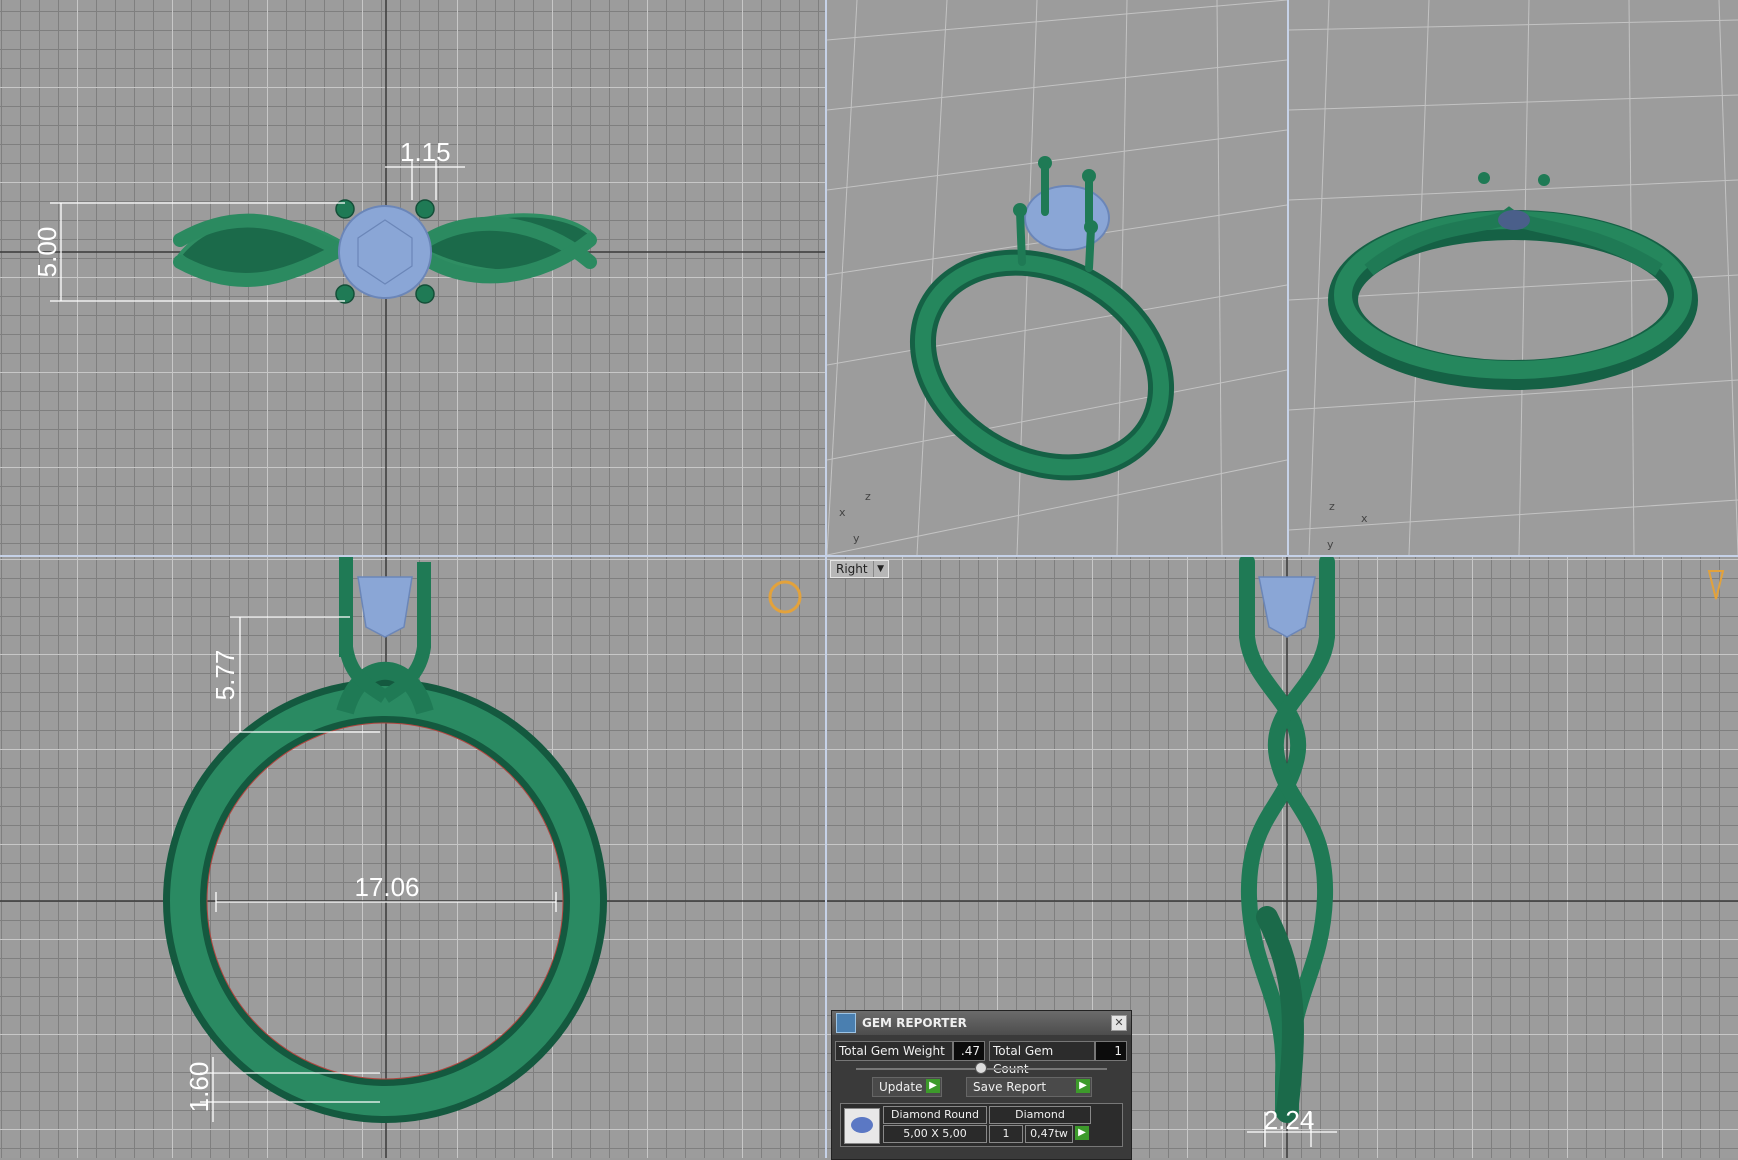  Describe the element at coordinates (935, 1115) in the screenshot. I see `gem-shape: Diamond Round` at that location.